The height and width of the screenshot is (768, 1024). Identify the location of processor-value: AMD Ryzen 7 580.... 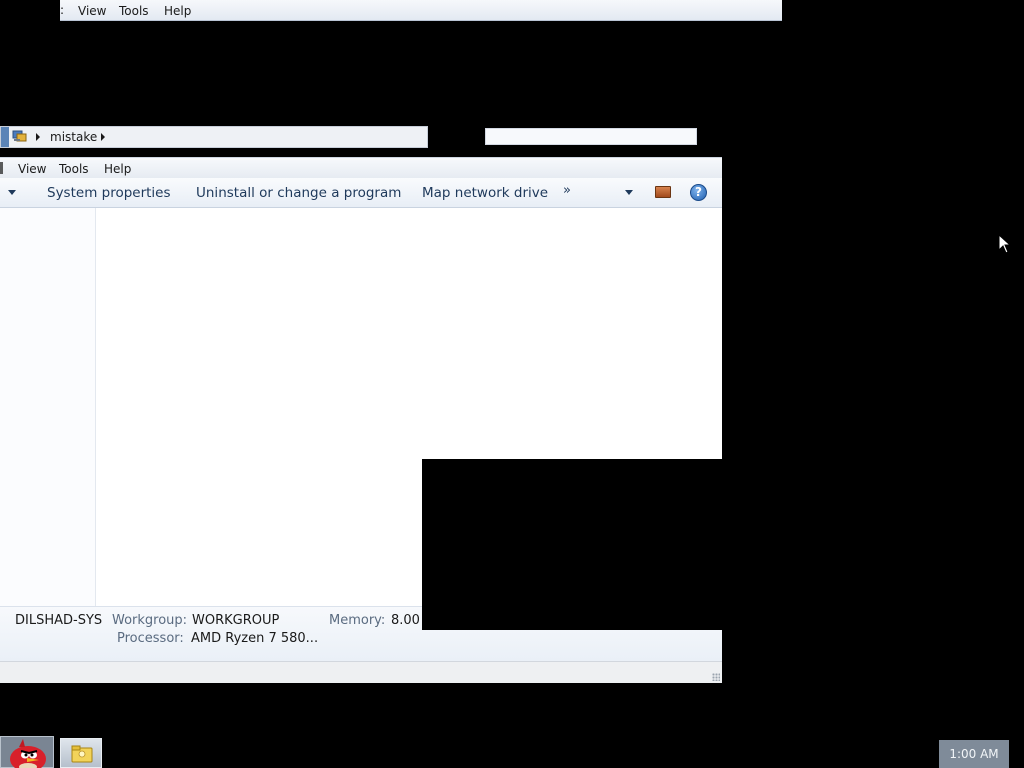
(255, 638).